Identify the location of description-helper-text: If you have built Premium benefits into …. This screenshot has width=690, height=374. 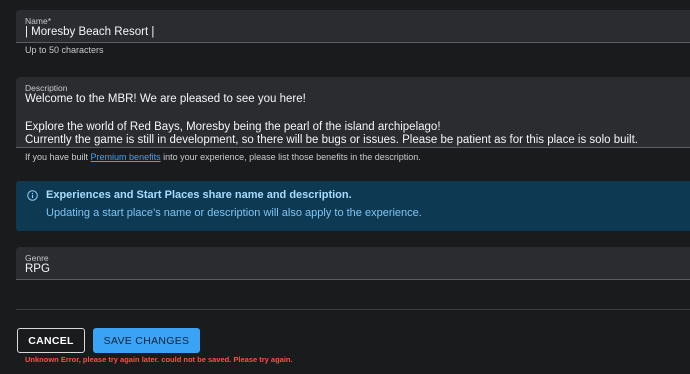
(223, 157).